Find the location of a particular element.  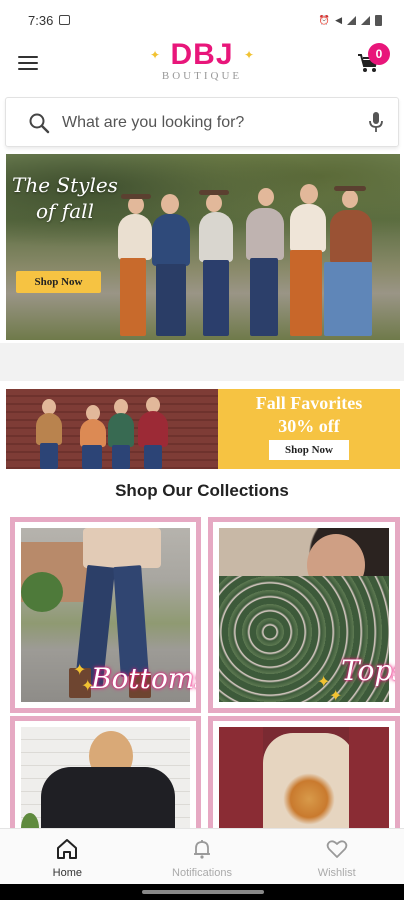

status-left: 7:36 is located at coordinates (49, 20).